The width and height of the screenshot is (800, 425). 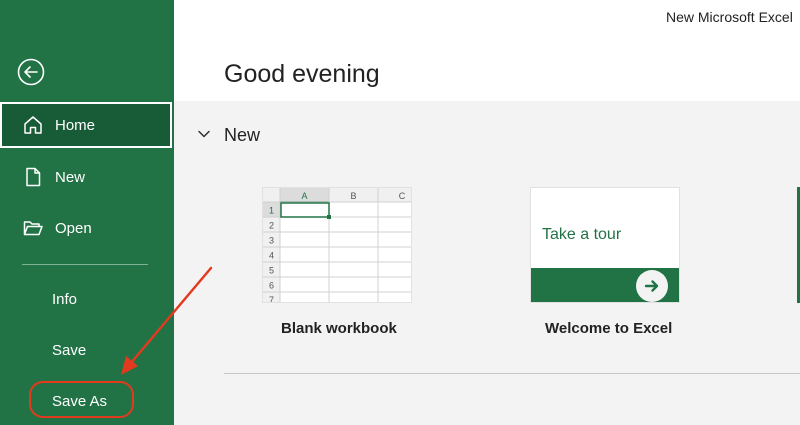 What do you see at coordinates (582, 234) in the screenshot?
I see `tour-thumbnail-text: Take a tour` at bounding box center [582, 234].